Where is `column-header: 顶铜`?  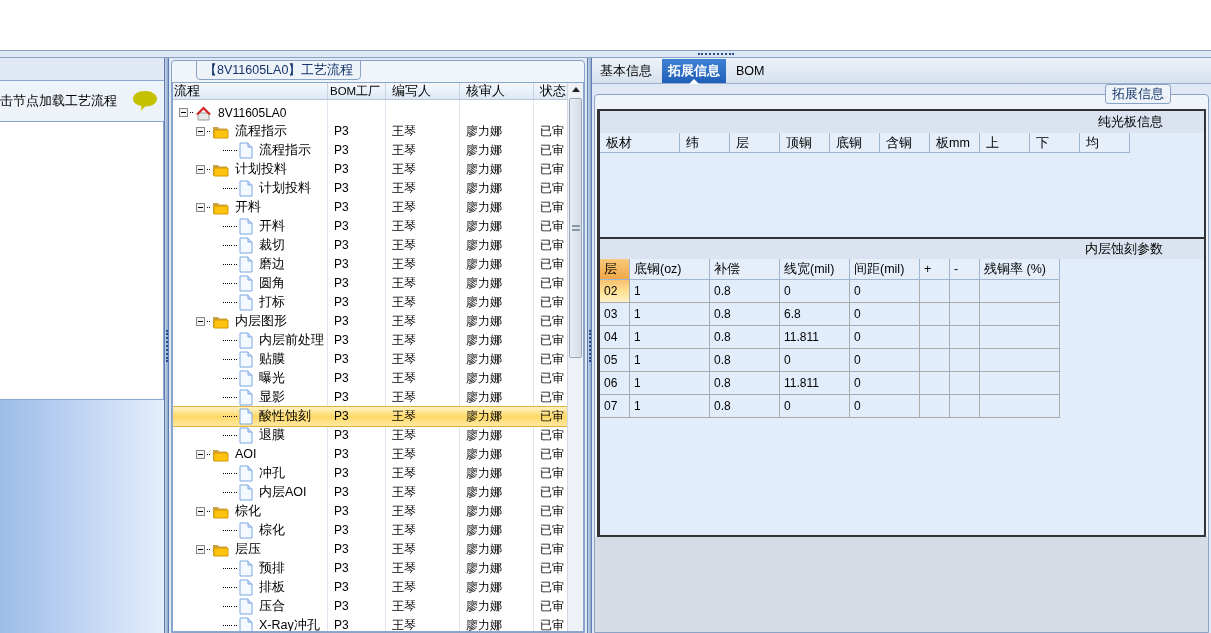
column-header: 顶铜 is located at coordinates (805, 143).